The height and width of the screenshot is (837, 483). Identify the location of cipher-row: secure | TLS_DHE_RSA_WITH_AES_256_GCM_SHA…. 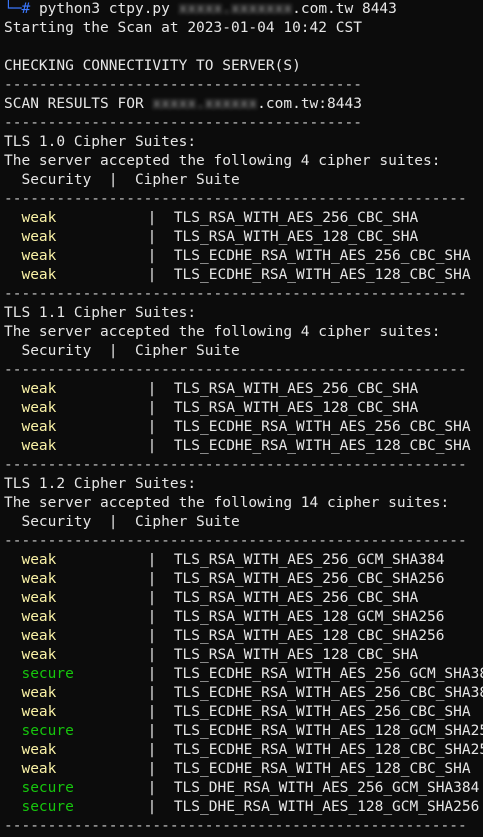
(250, 788).